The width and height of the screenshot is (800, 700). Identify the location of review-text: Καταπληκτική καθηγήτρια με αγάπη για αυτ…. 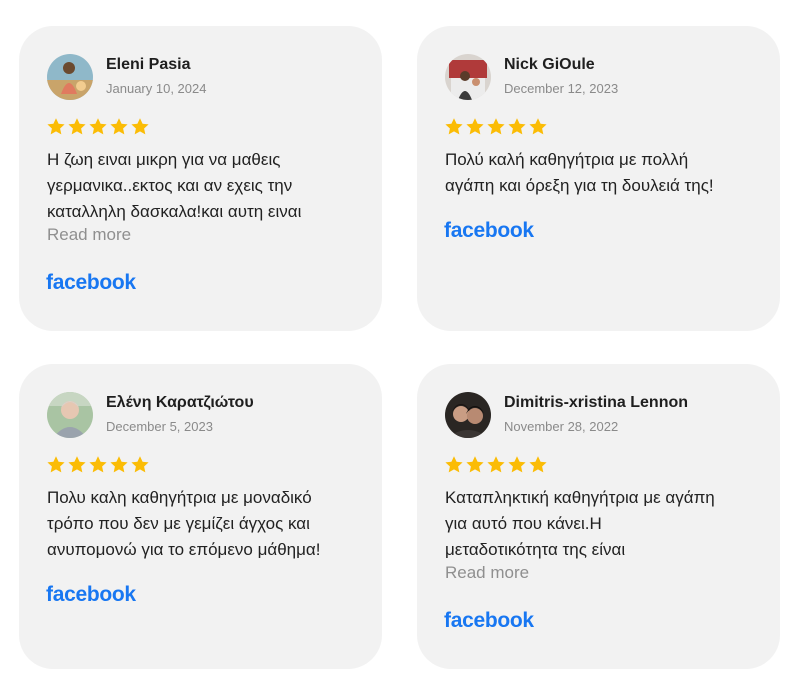
(605, 524).